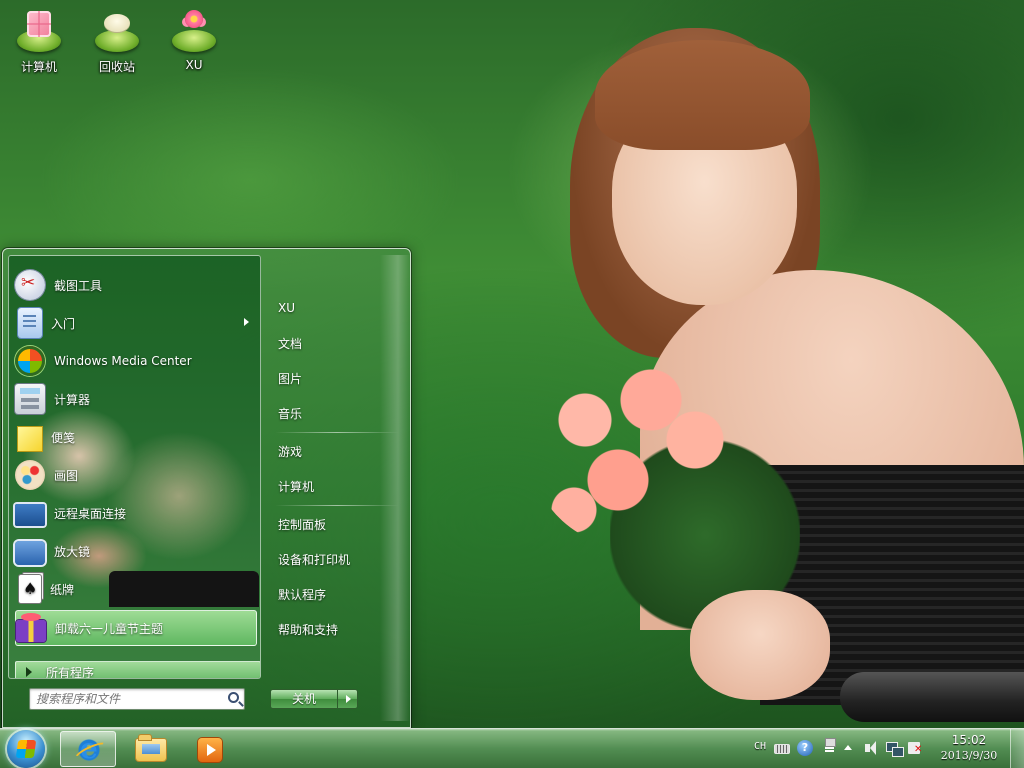  What do you see at coordinates (969, 755) in the screenshot?
I see `clock-date: 2013/9/30` at bounding box center [969, 755].